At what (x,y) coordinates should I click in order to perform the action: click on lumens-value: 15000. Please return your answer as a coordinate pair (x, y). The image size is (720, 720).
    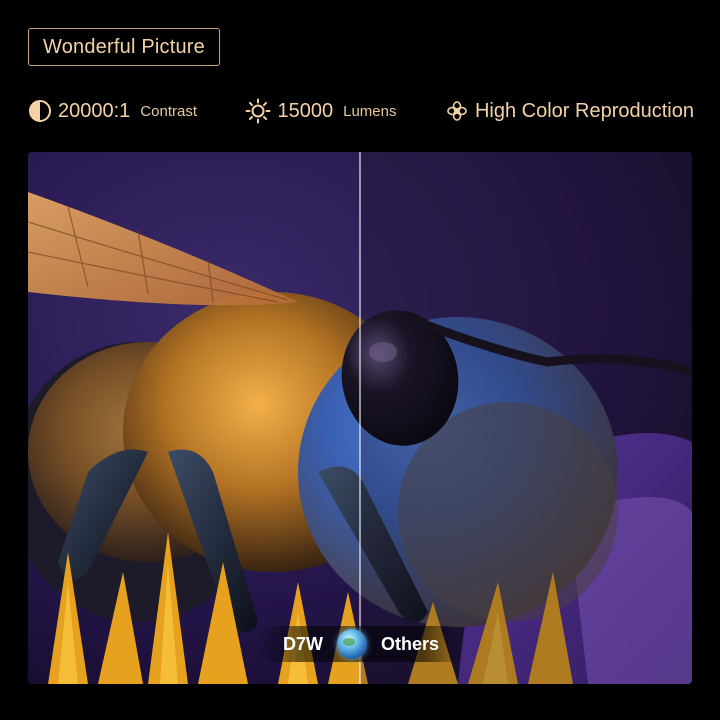
    Looking at the image, I should click on (305, 110).